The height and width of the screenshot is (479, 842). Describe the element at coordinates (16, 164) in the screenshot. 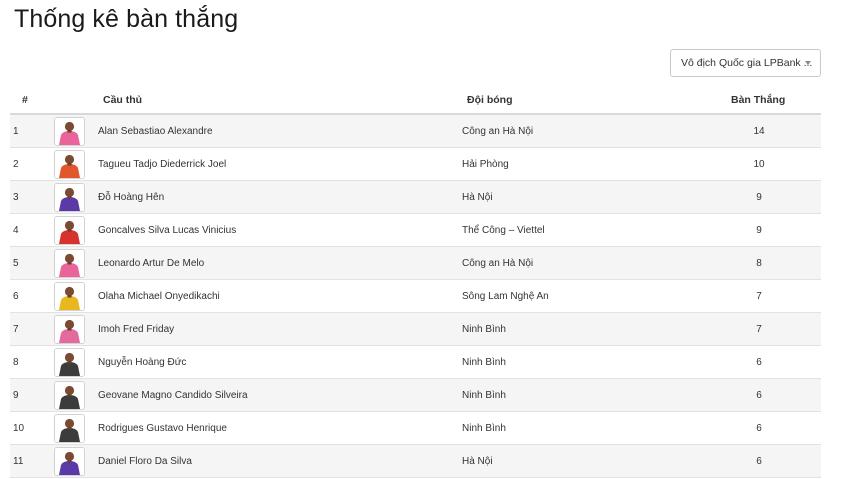

I see `rank-cell: 2` at that location.